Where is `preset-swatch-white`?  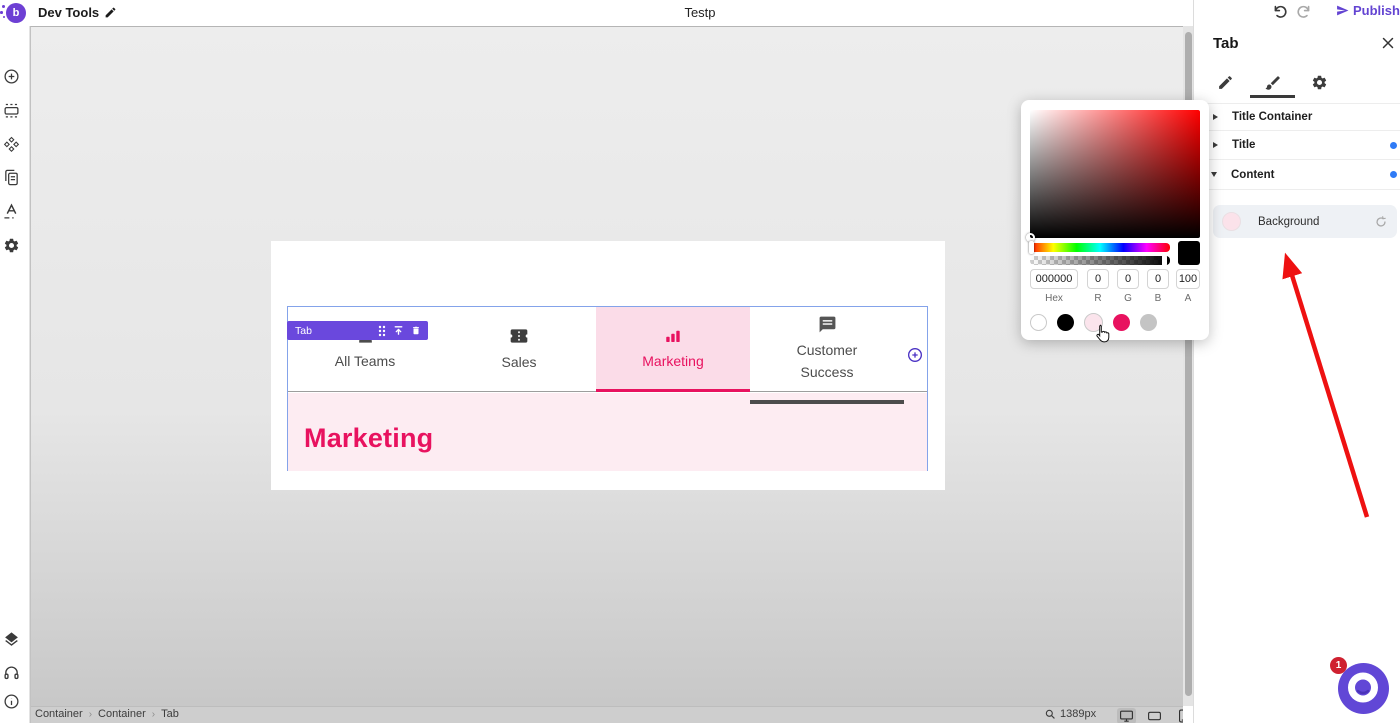 preset-swatch-white is located at coordinates (1038, 322).